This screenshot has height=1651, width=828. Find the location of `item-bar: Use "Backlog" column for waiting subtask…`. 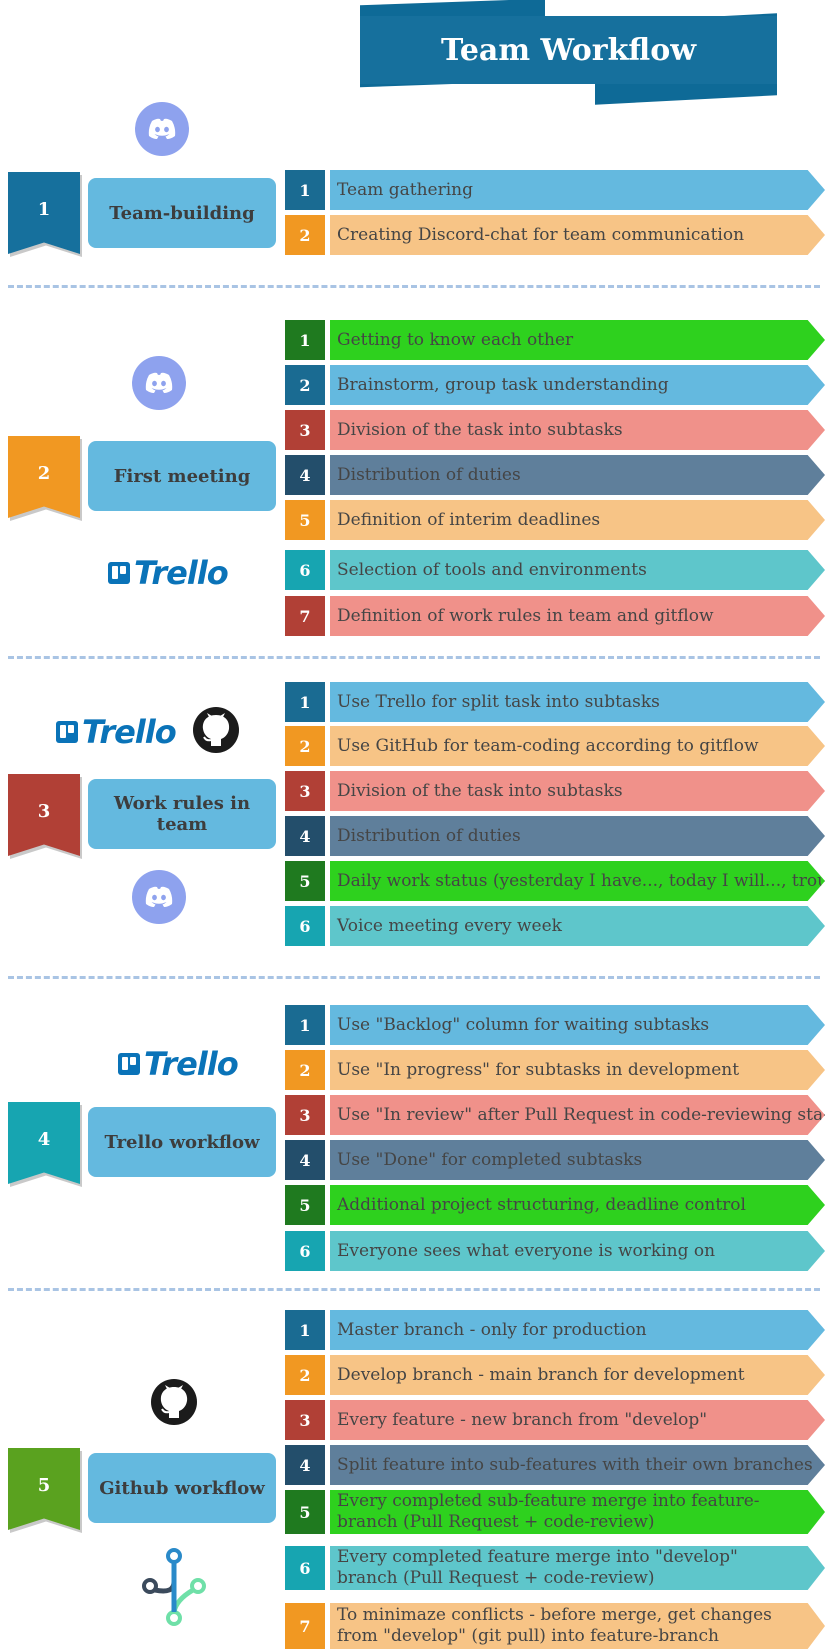

item-bar: Use "Backlog" column for waiting subtask… is located at coordinates (577, 1025).